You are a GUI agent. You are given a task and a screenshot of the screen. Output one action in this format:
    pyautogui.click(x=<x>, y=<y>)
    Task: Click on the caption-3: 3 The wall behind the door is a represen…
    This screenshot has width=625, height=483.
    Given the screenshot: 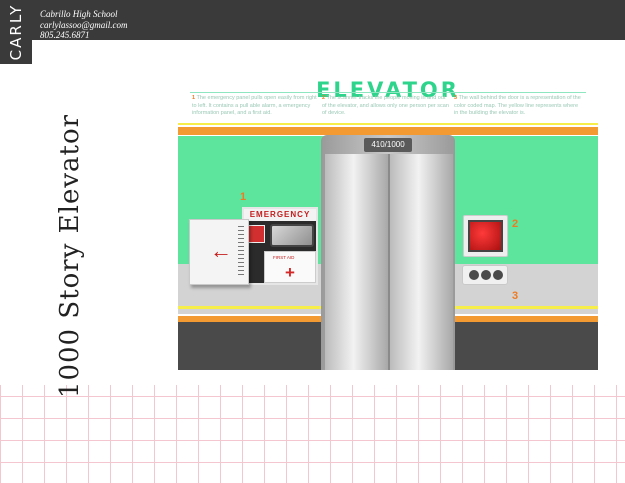 What is the action you would take?
    pyautogui.click(x=518, y=106)
    